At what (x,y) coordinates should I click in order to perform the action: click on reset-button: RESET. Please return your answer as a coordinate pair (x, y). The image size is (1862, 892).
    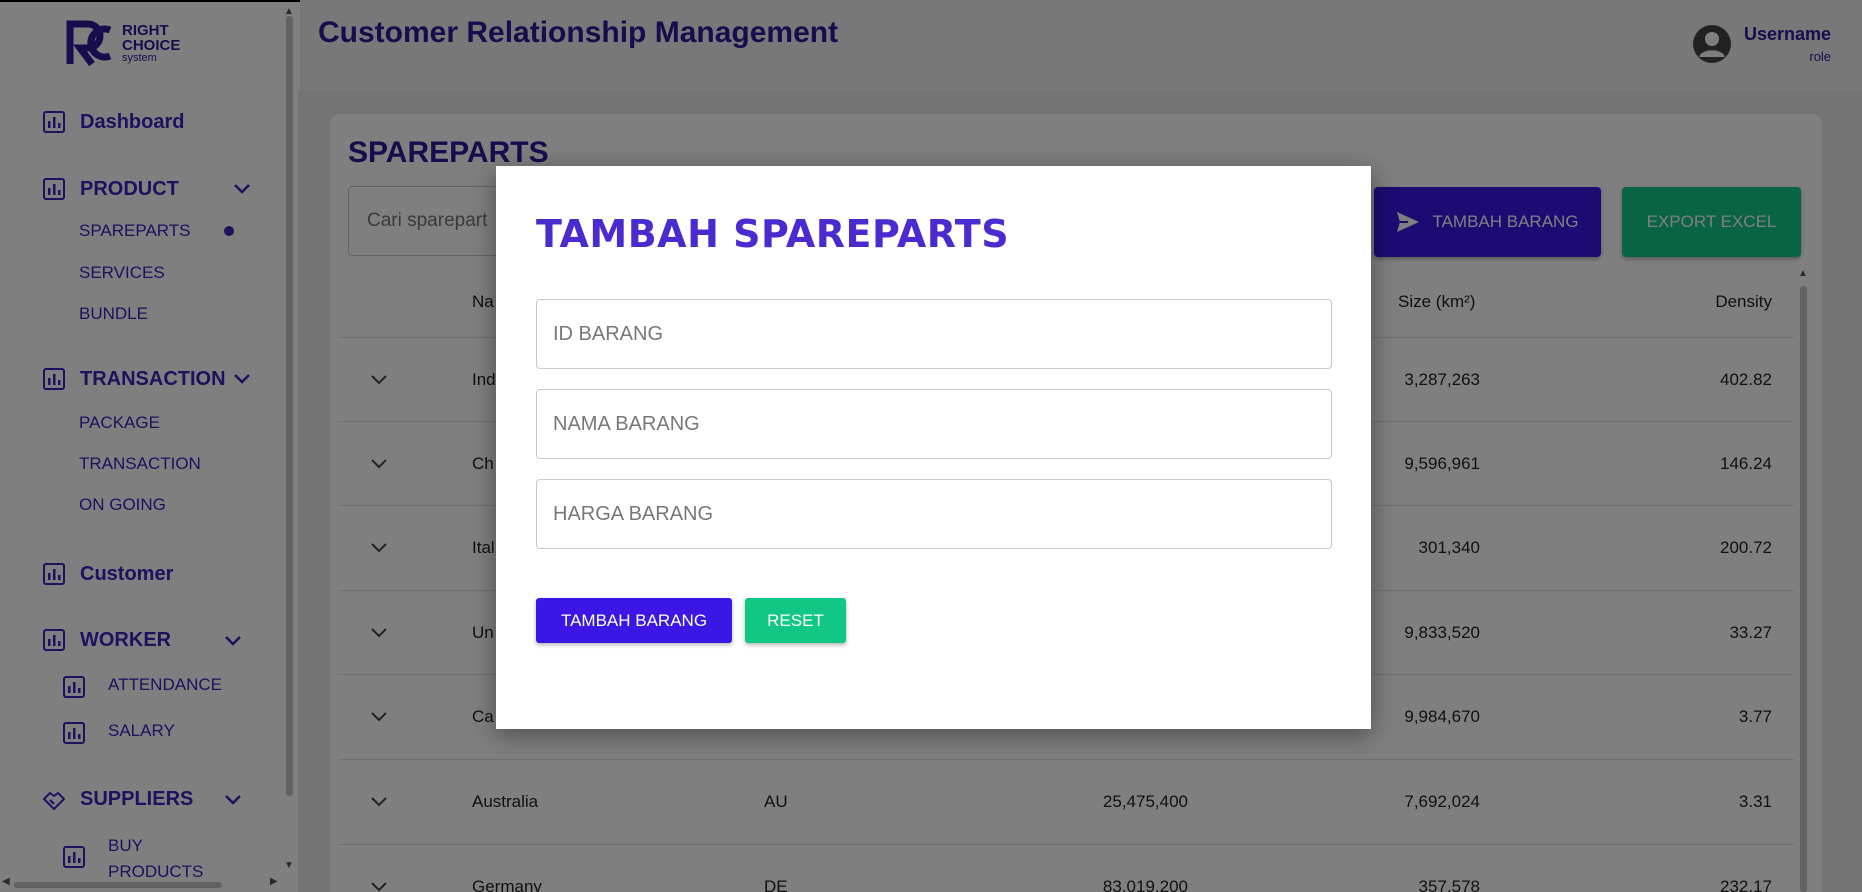
    Looking at the image, I should click on (795, 620).